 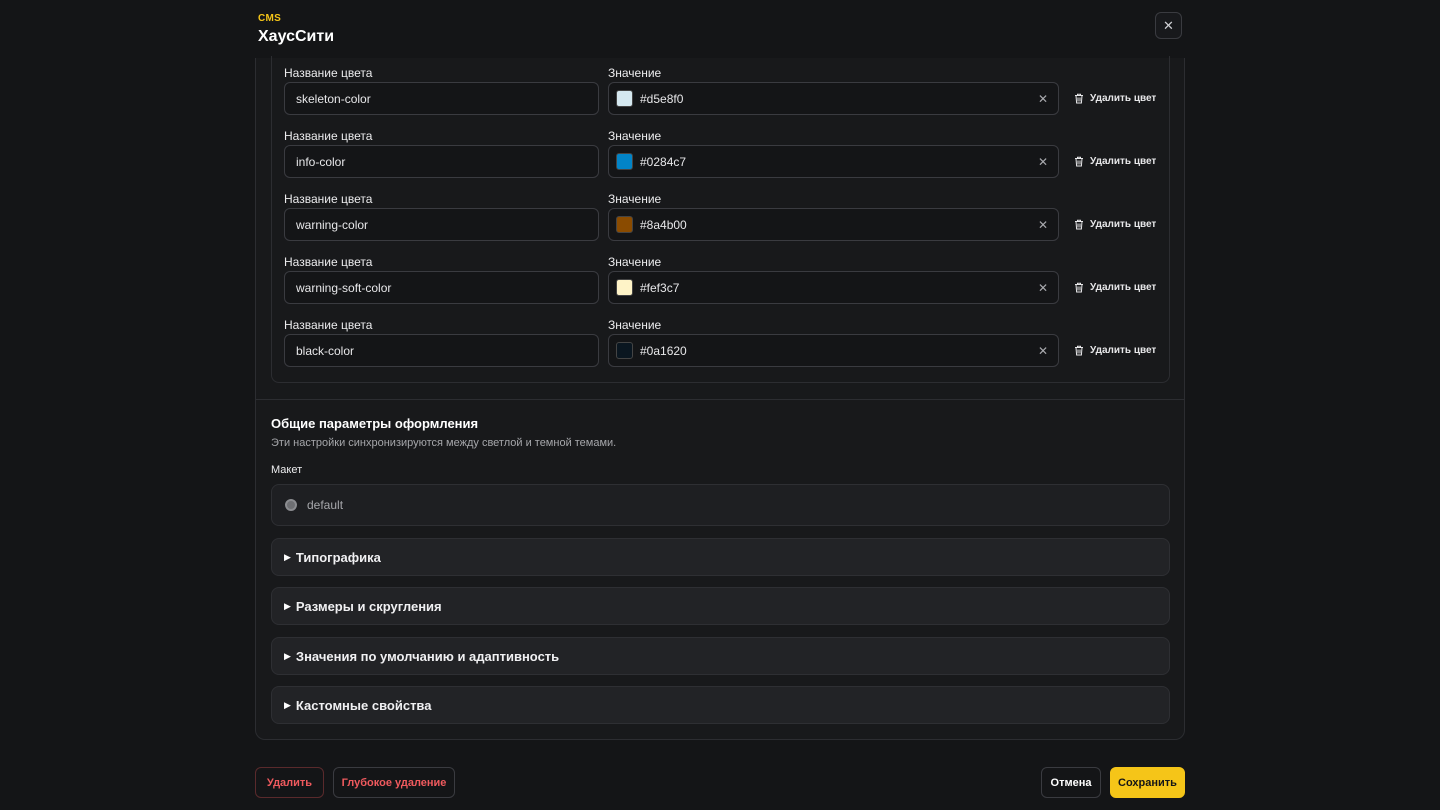 What do you see at coordinates (289, 782) in the screenshot?
I see `delete-button: Удалить` at bounding box center [289, 782].